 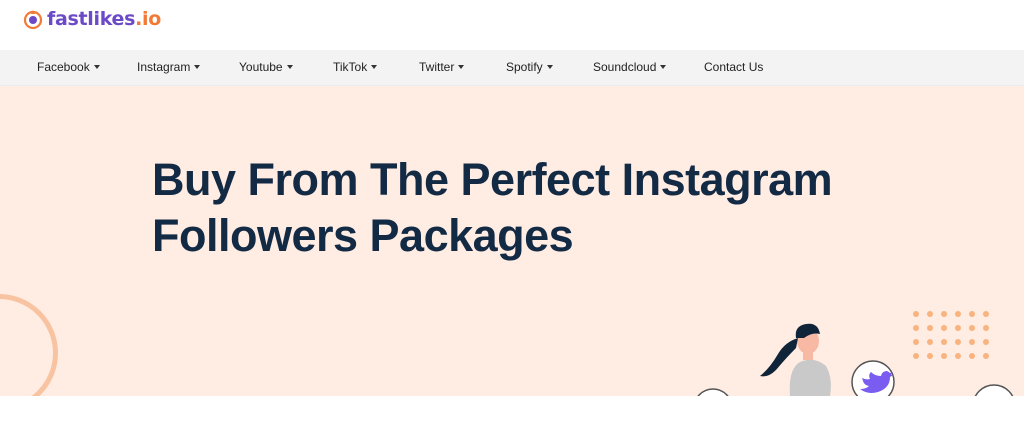 What do you see at coordinates (951, 335) in the screenshot?
I see `decorative-dot-grid` at bounding box center [951, 335].